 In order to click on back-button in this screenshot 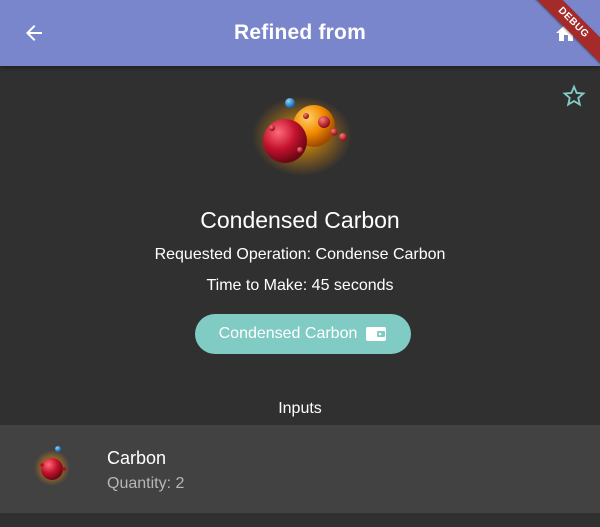, I will do `click(34, 33)`.